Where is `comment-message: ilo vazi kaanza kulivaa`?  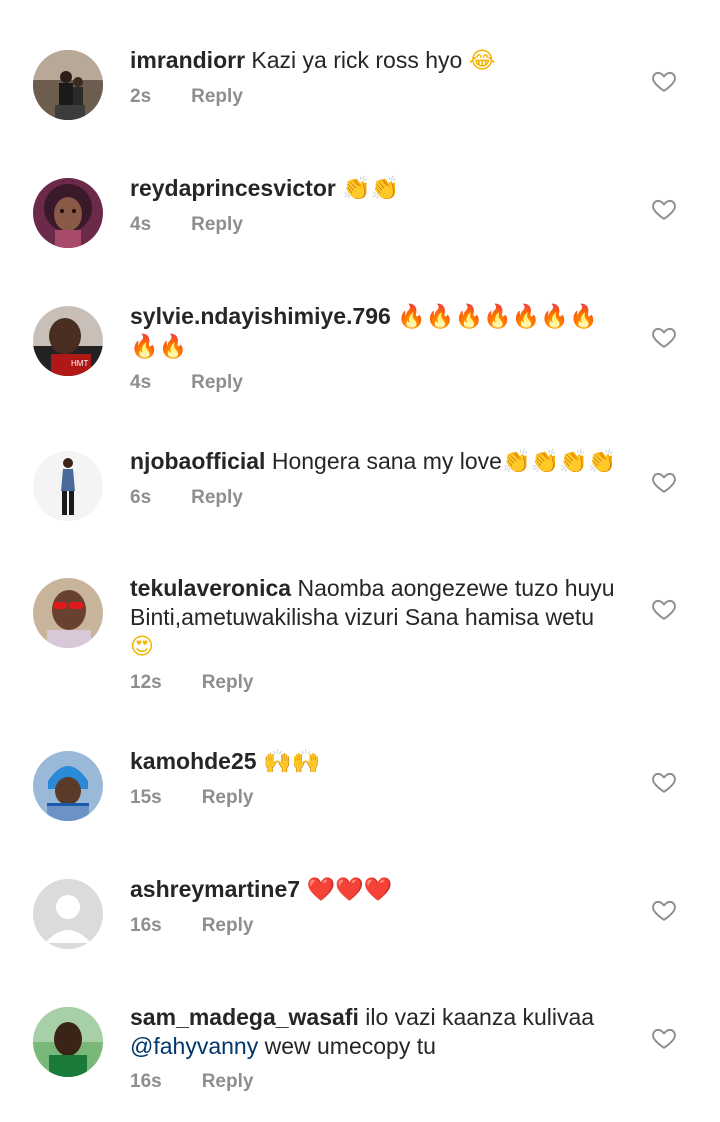
comment-message: ilo vazi kaanza kulivaa is located at coordinates (480, 1017).